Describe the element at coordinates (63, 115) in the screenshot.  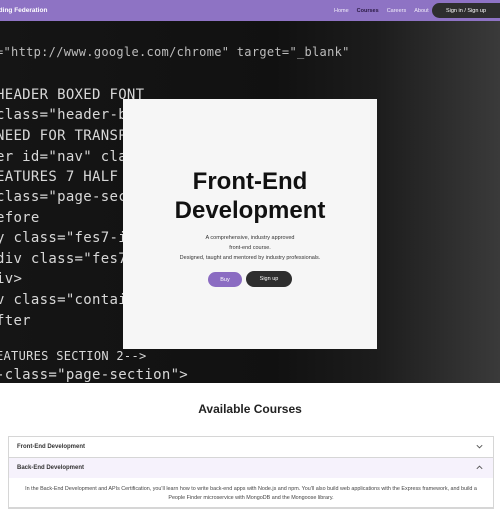
I see `code-background-line: class="header-b` at that location.